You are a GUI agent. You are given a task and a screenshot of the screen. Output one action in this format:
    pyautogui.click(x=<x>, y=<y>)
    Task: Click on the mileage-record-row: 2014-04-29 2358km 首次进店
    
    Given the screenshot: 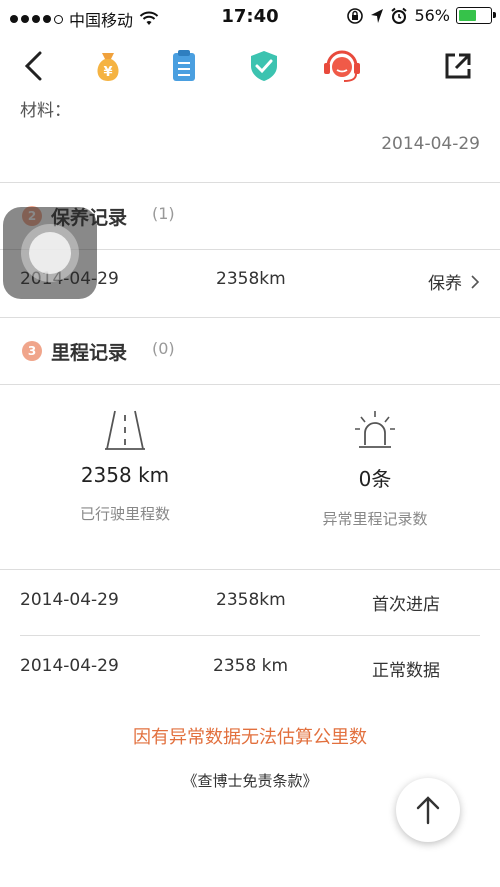 What is the action you would take?
    pyautogui.click(x=250, y=603)
    